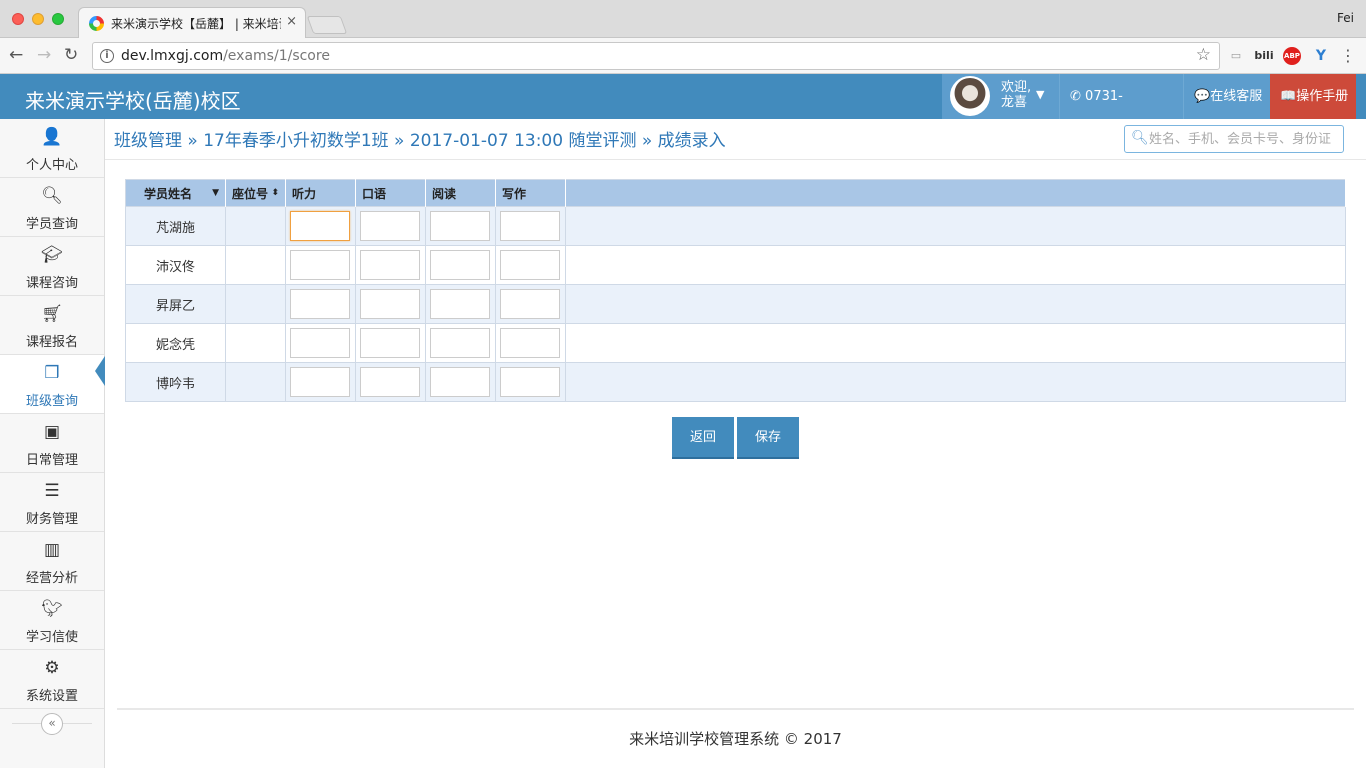 Image resolution: width=1366 pixels, height=768 pixels. I want to click on sidebar-item-learning-messenger: 🐦︎ 学习信使, so click(52, 620).